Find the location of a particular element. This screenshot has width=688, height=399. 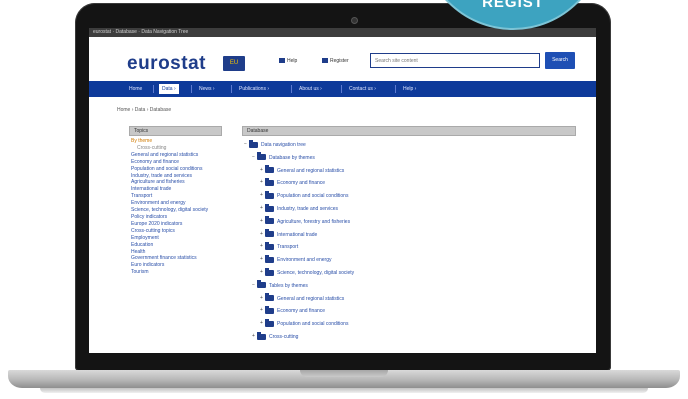

register-badge-label: REGIST is located at coordinates (513, 5).